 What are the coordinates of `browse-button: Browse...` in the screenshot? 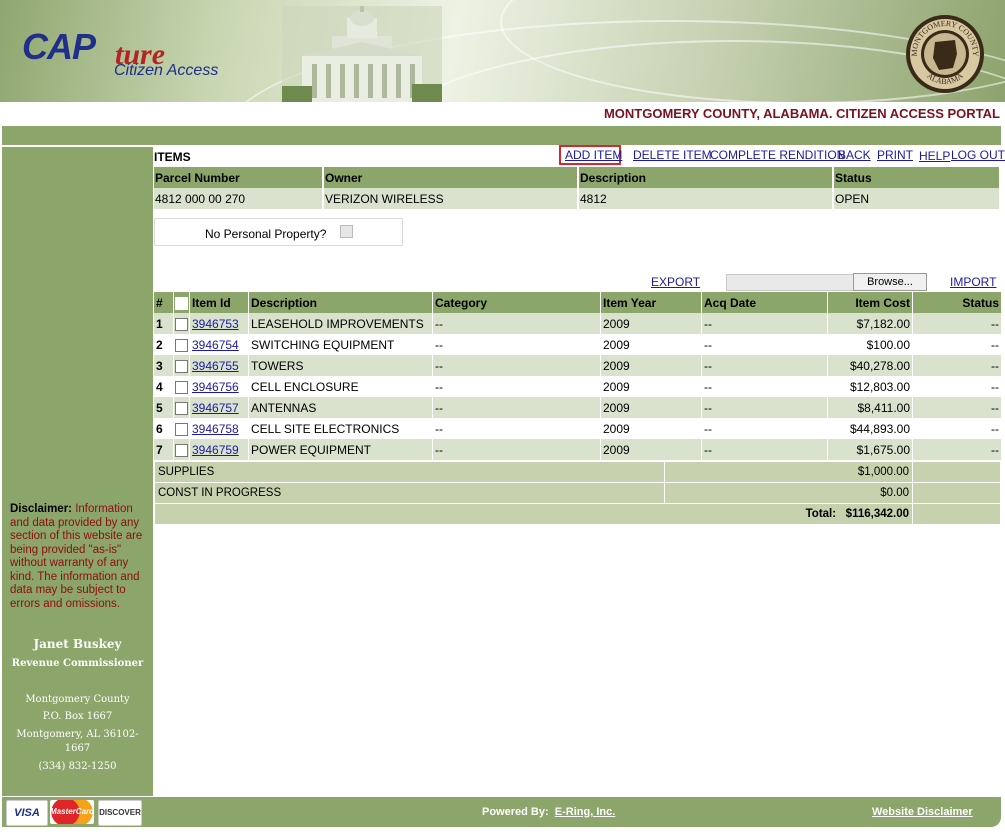 It's located at (890, 282).